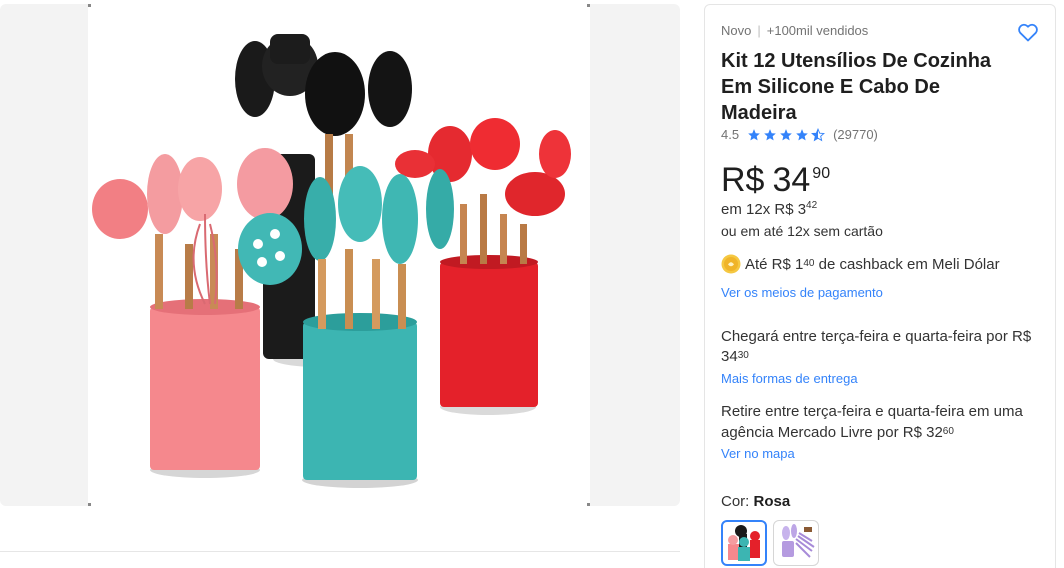 The height and width of the screenshot is (568, 1064). I want to click on cashback: Até R$ 1 40 de cashback em Meli Dólar, so click(860, 264).